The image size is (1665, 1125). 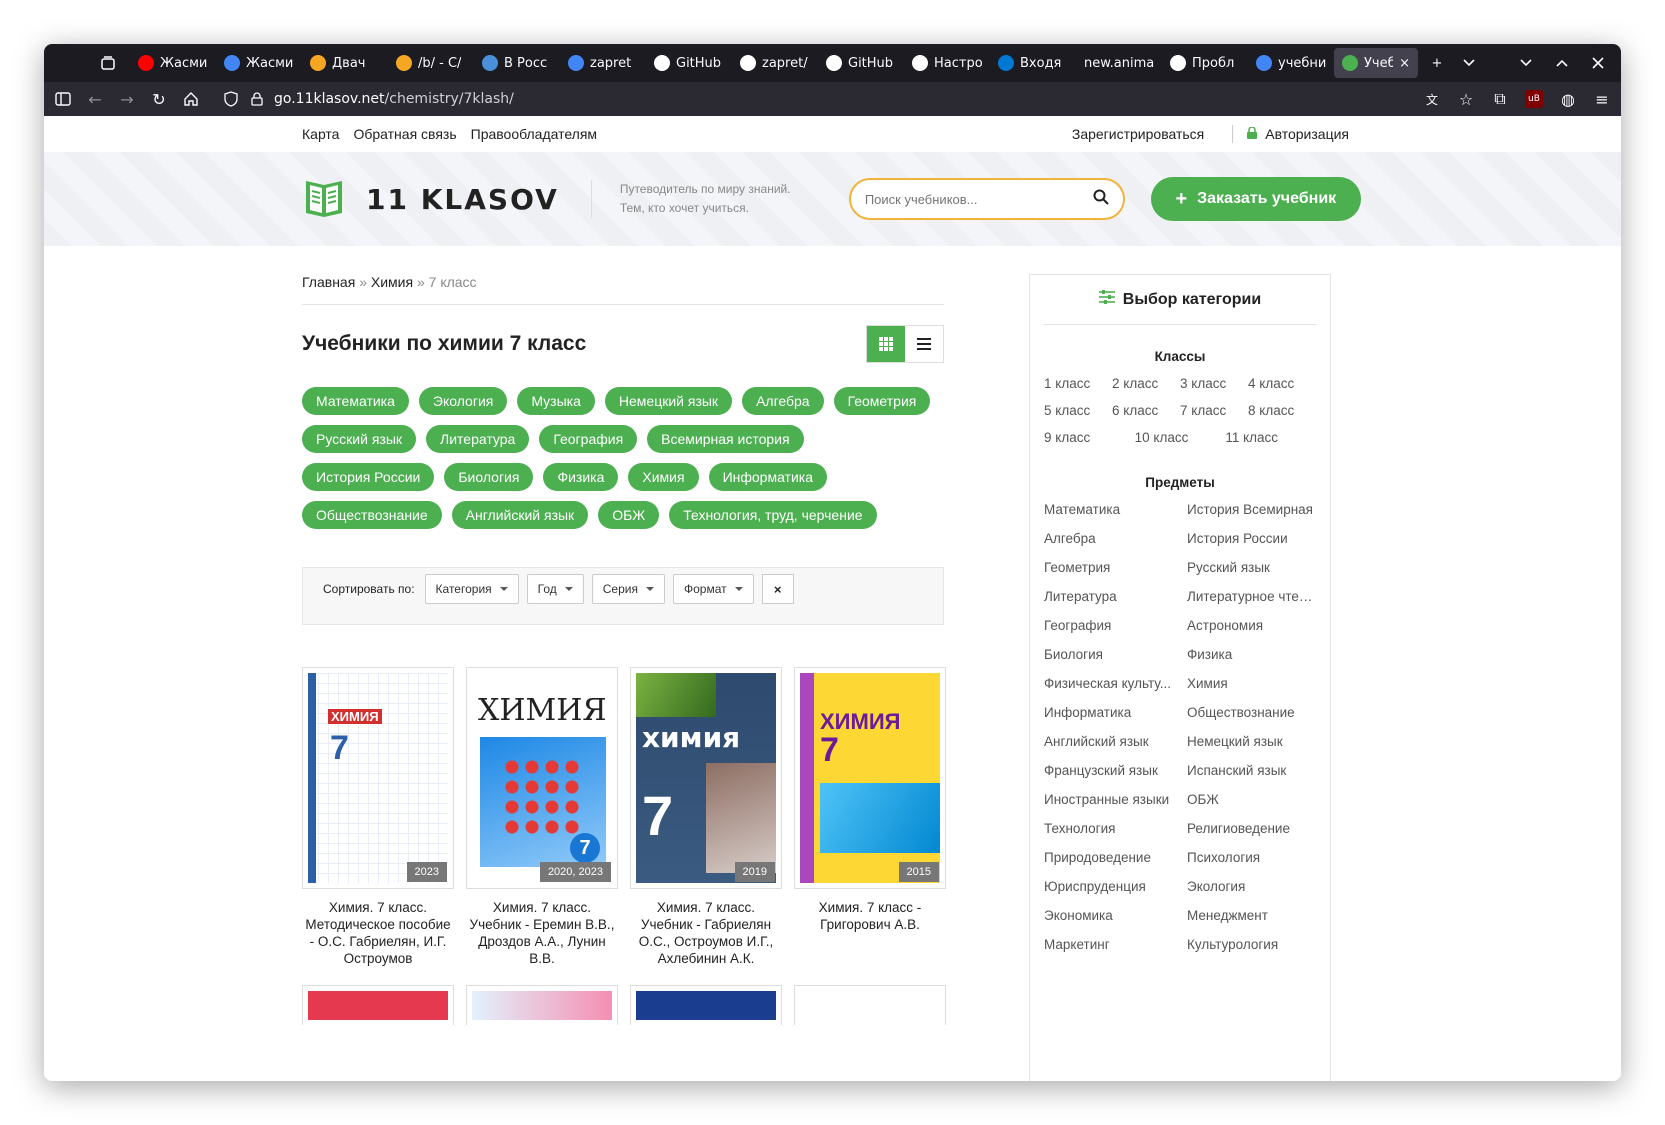 What do you see at coordinates (489, 477) in the screenshot?
I see `subject-tag: Биология` at bounding box center [489, 477].